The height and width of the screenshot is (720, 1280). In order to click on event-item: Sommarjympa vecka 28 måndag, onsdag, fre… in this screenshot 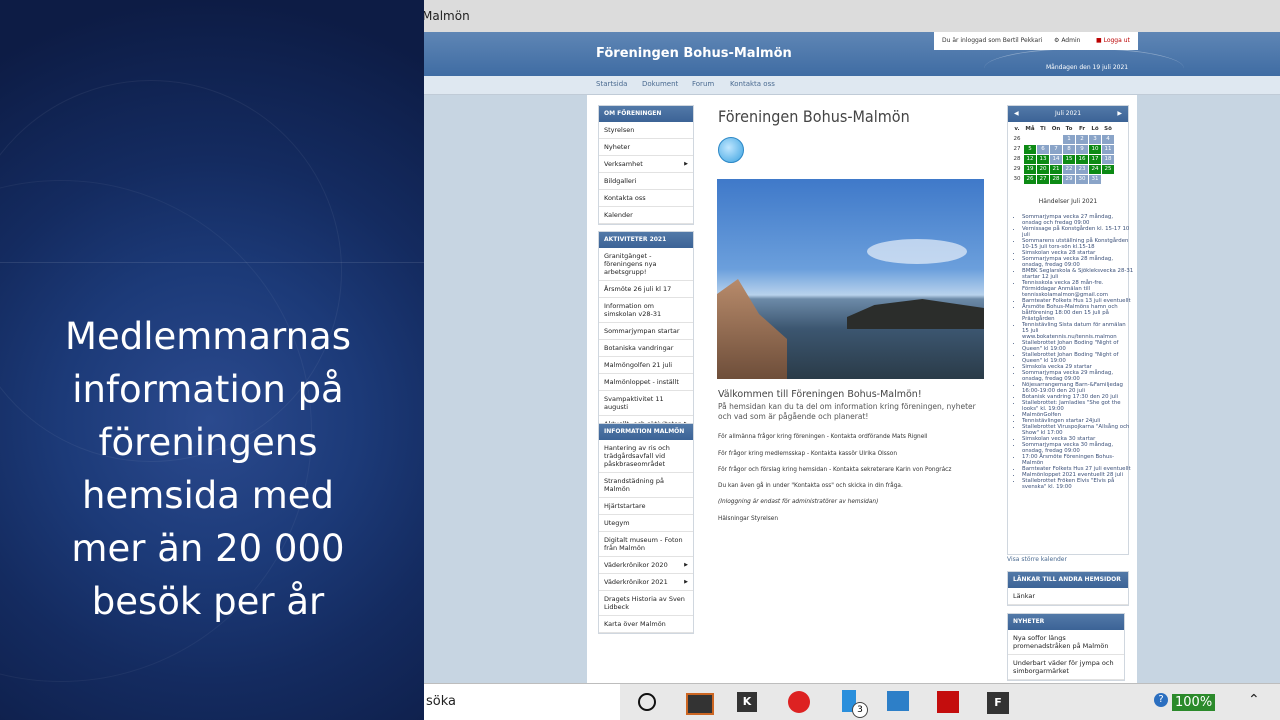, I will do `click(1078, 262)`.